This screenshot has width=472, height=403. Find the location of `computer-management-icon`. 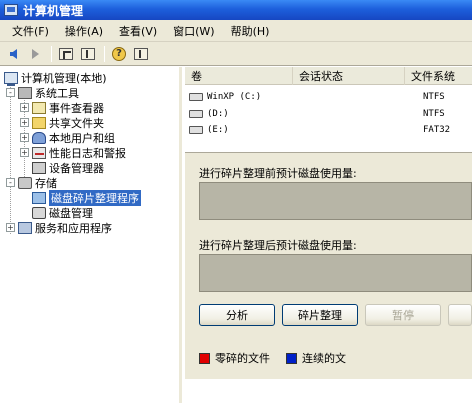

computer-management-icon is located at coordinates (11, 10).